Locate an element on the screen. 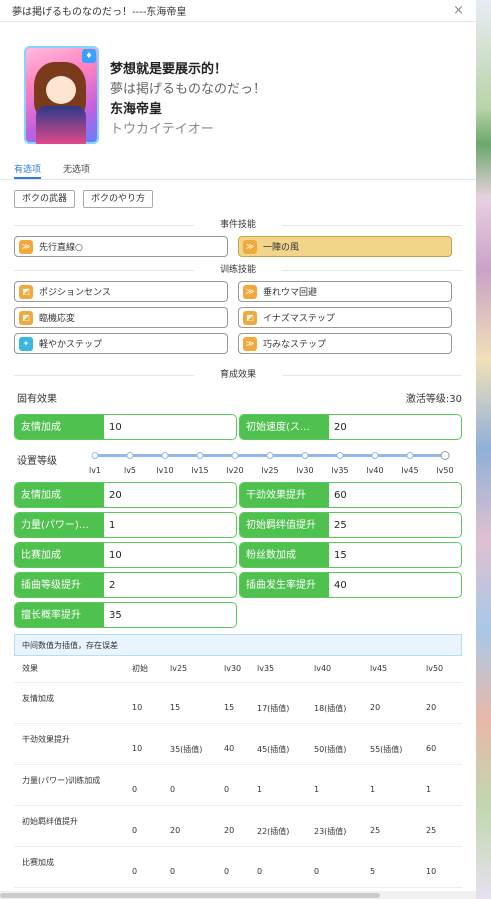 This screenshot has width=491, height=899. slider-tick-label: lv15 is located at coordinates (200, 470).